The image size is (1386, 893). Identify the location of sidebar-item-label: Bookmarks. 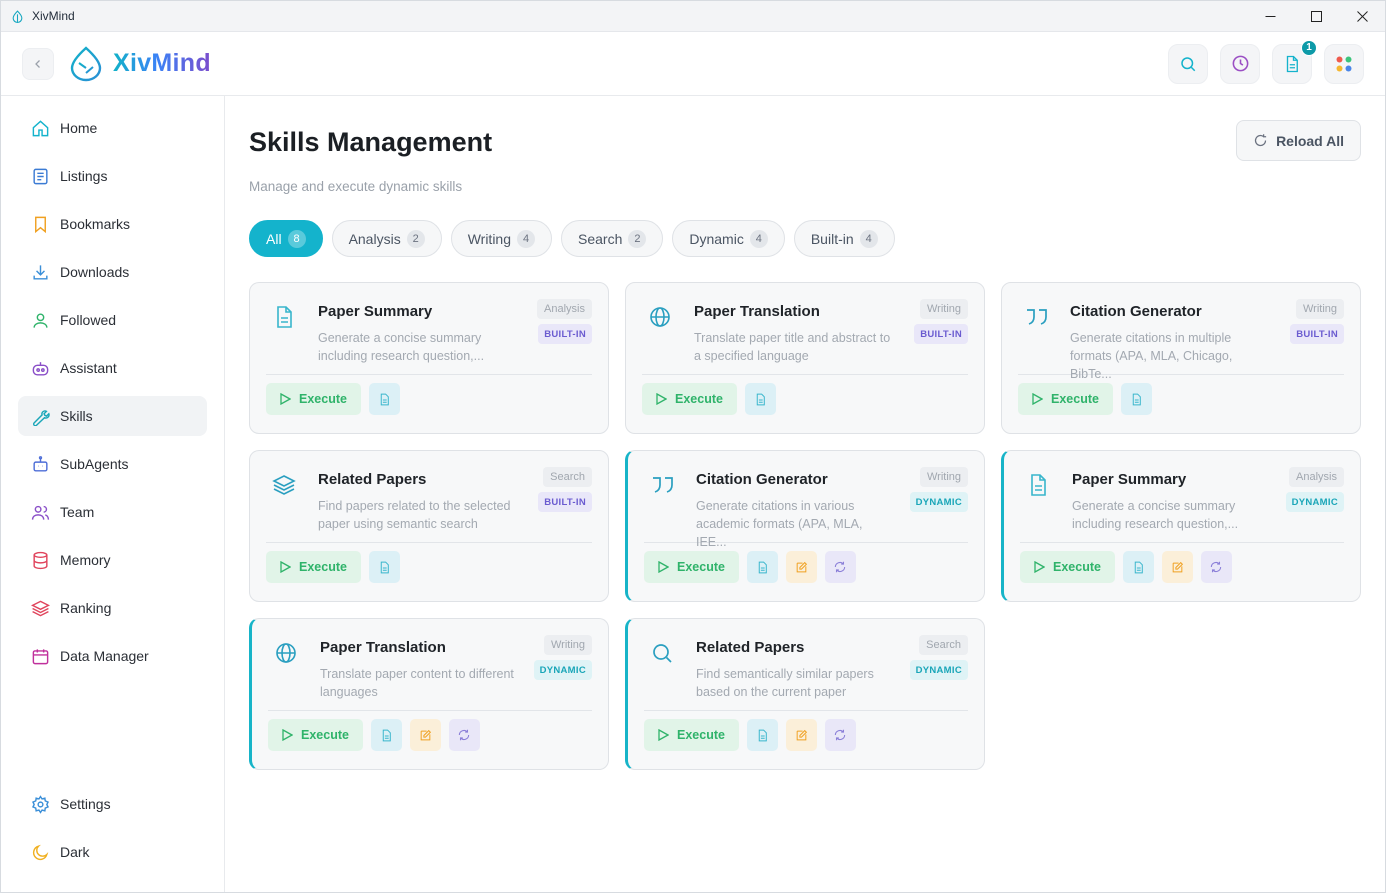
(95, 224).